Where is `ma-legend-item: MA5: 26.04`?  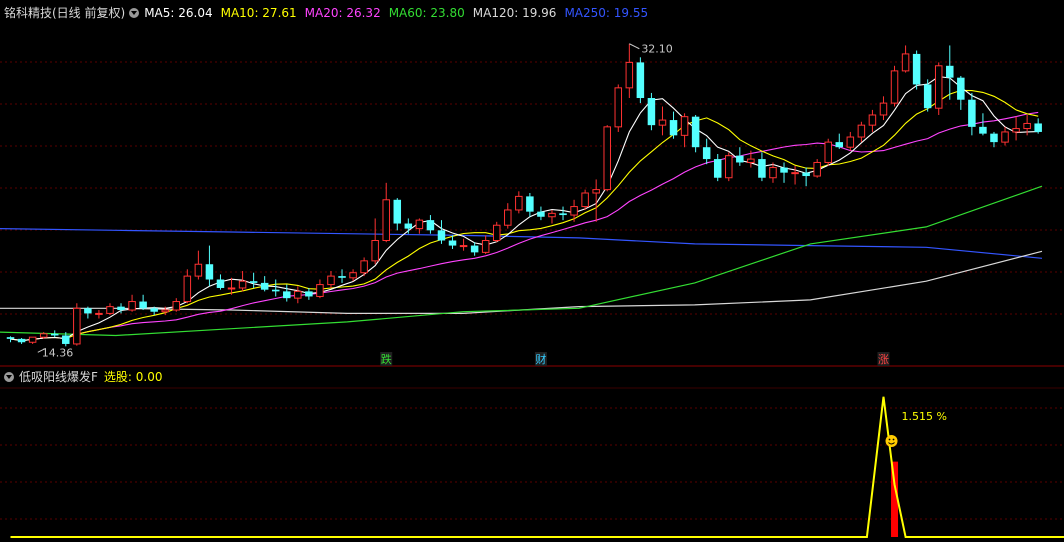 ma-legend-item: MA5: 26.04 is located at coordinates (178, 13).